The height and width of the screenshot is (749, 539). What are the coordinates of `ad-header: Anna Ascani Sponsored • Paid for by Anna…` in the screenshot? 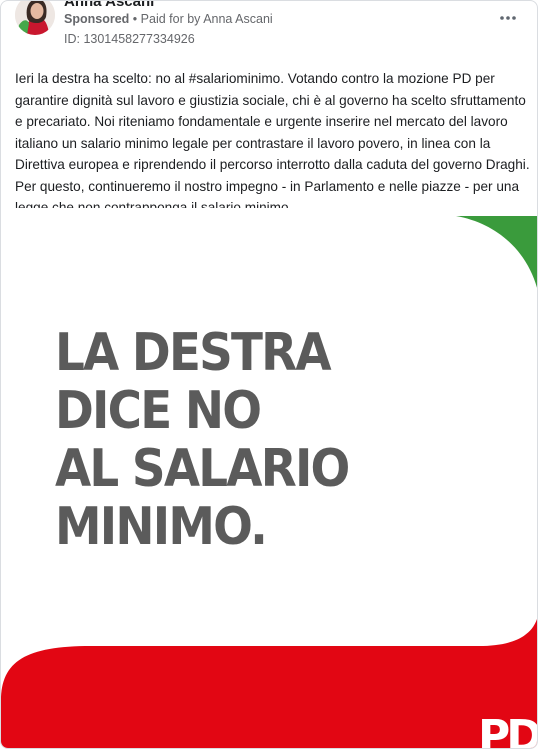 It's located at (269, 28).